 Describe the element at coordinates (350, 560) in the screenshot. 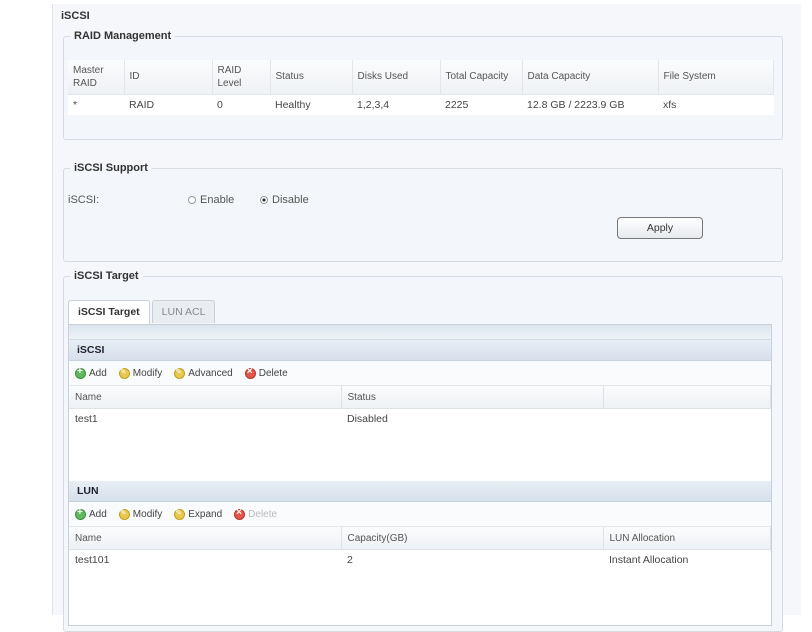

I see `lun-cell-capacity: 2` at that location.